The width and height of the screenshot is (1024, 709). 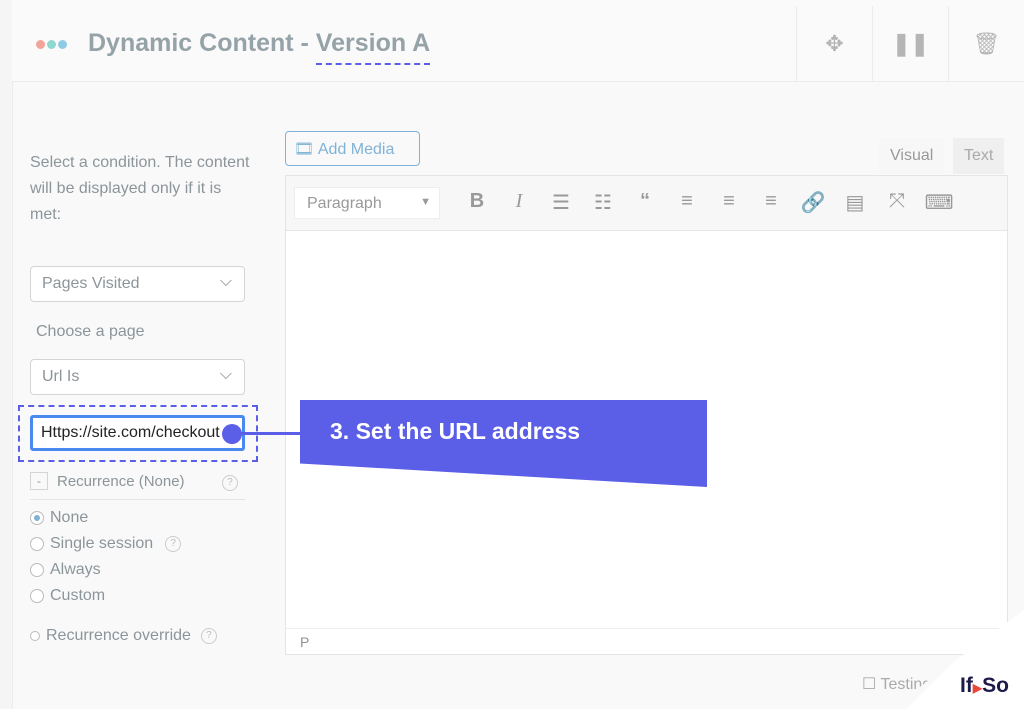 I want to click on title-text: Dynamic Content -, so click(x=202, y=43).